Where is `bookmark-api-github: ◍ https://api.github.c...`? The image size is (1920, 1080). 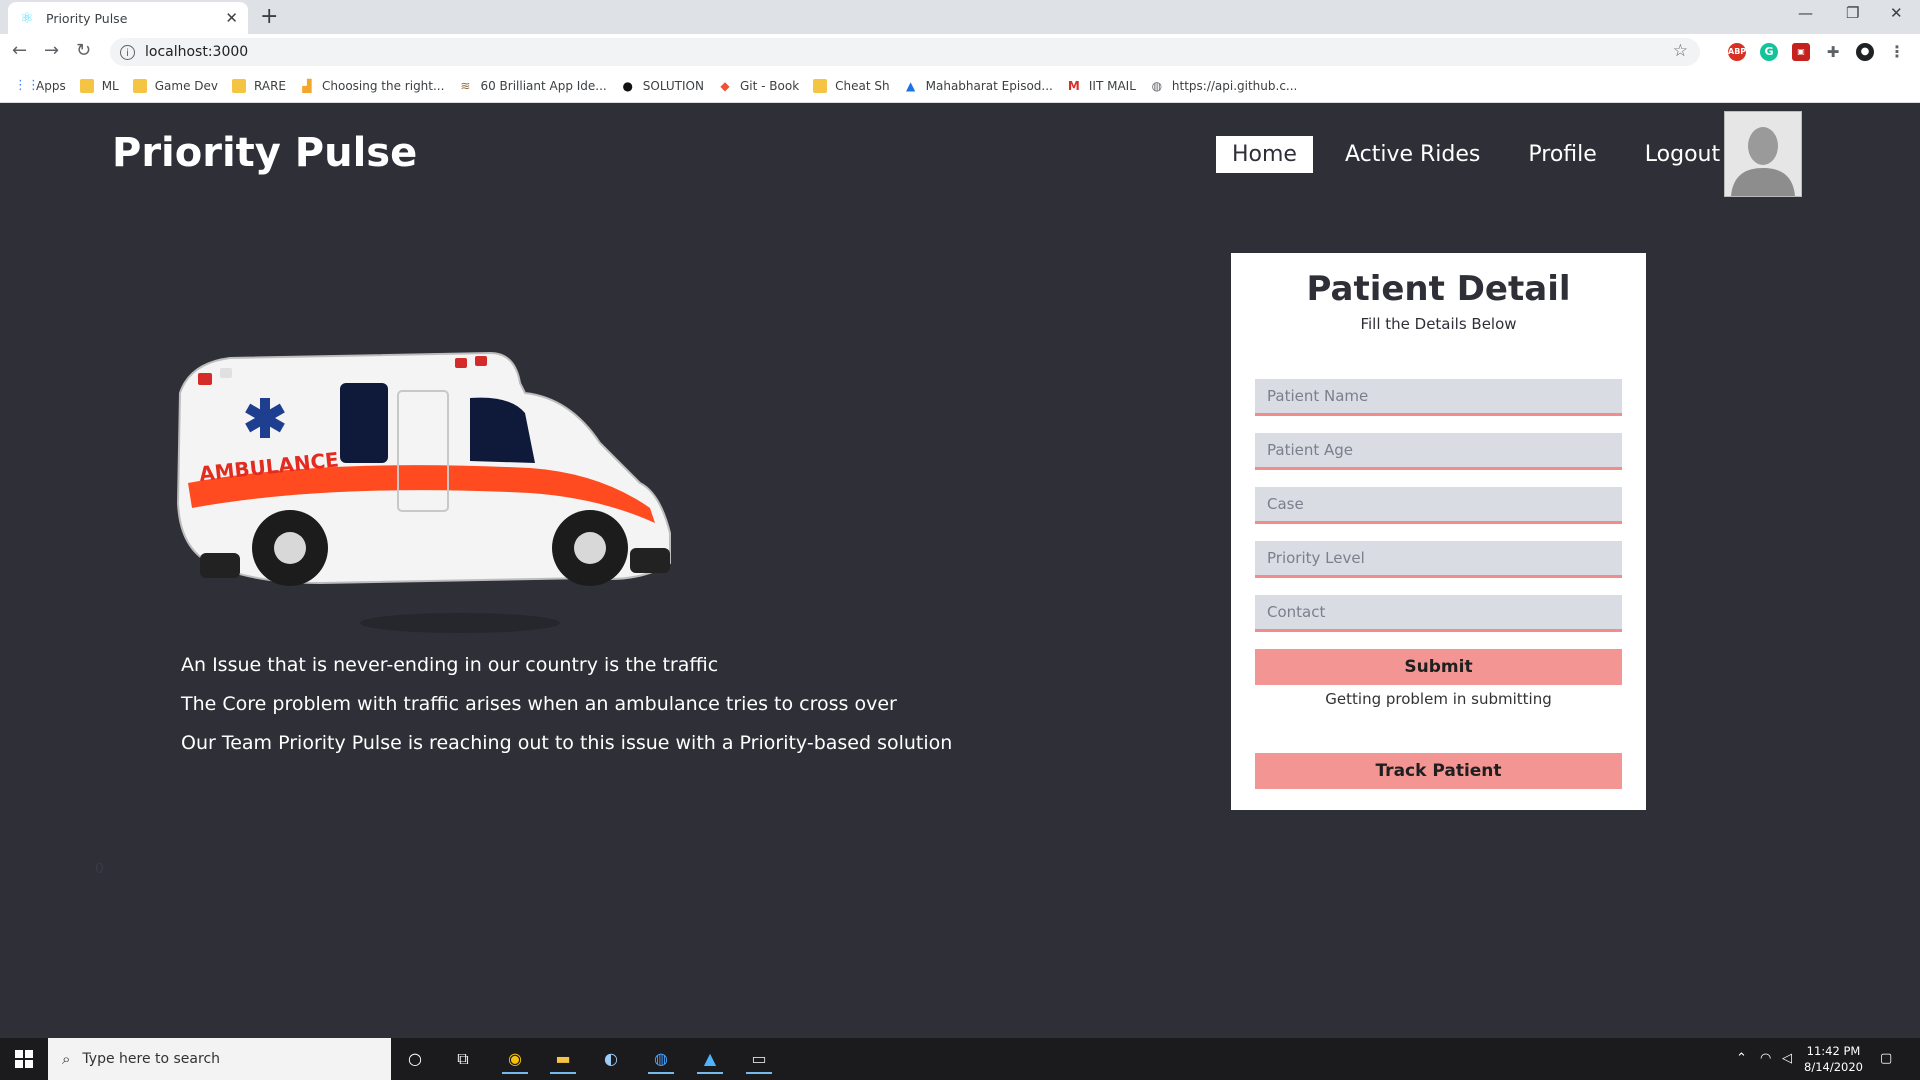 bookmark-api-github: ◍ https://api.github.c... is located at coordinates (1224, 86).